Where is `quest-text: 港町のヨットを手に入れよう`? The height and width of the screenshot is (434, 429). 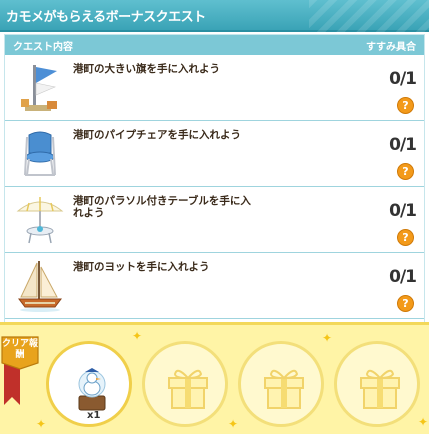 quest-text: 港町のヨットを手に入れよう is located at coordinates (141, 267).